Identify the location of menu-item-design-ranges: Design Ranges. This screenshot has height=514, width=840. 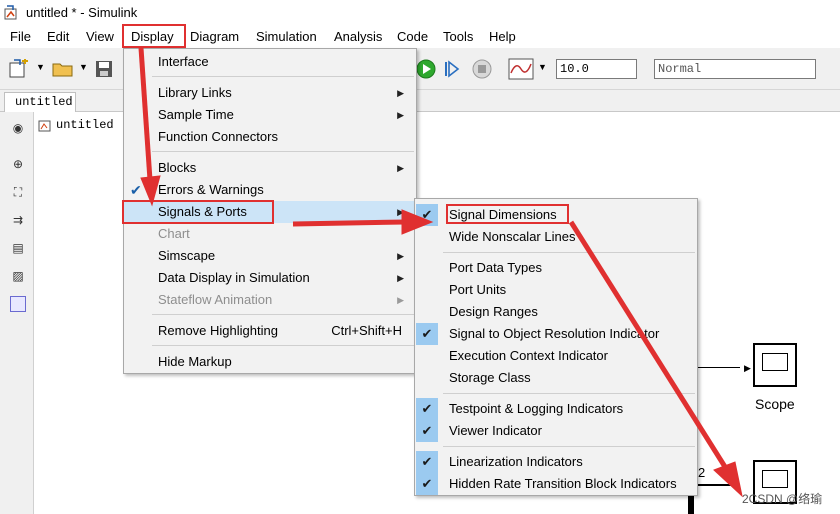
(556, 312).